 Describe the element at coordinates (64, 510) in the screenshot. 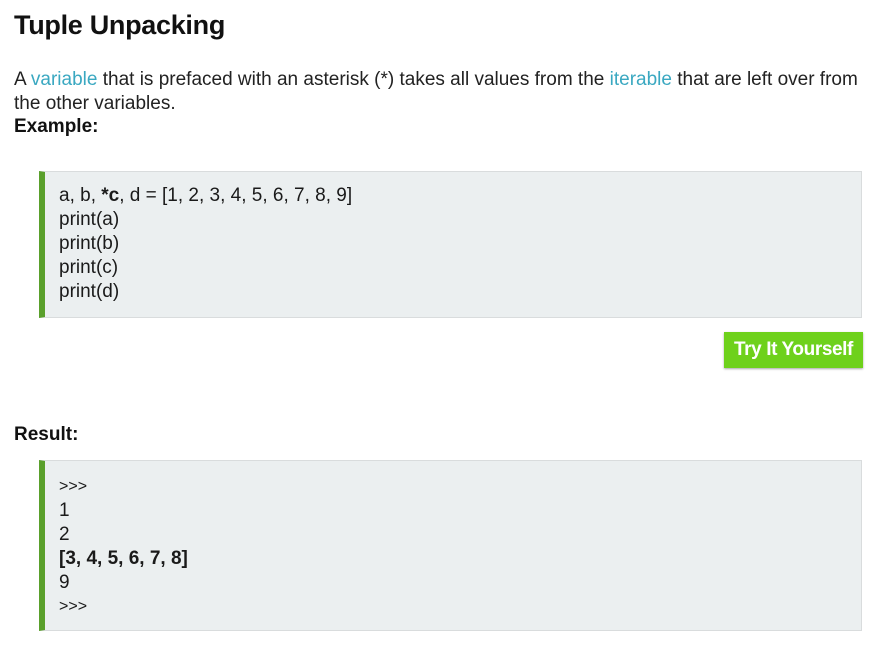

I see `output-line-1: 1` at that location.